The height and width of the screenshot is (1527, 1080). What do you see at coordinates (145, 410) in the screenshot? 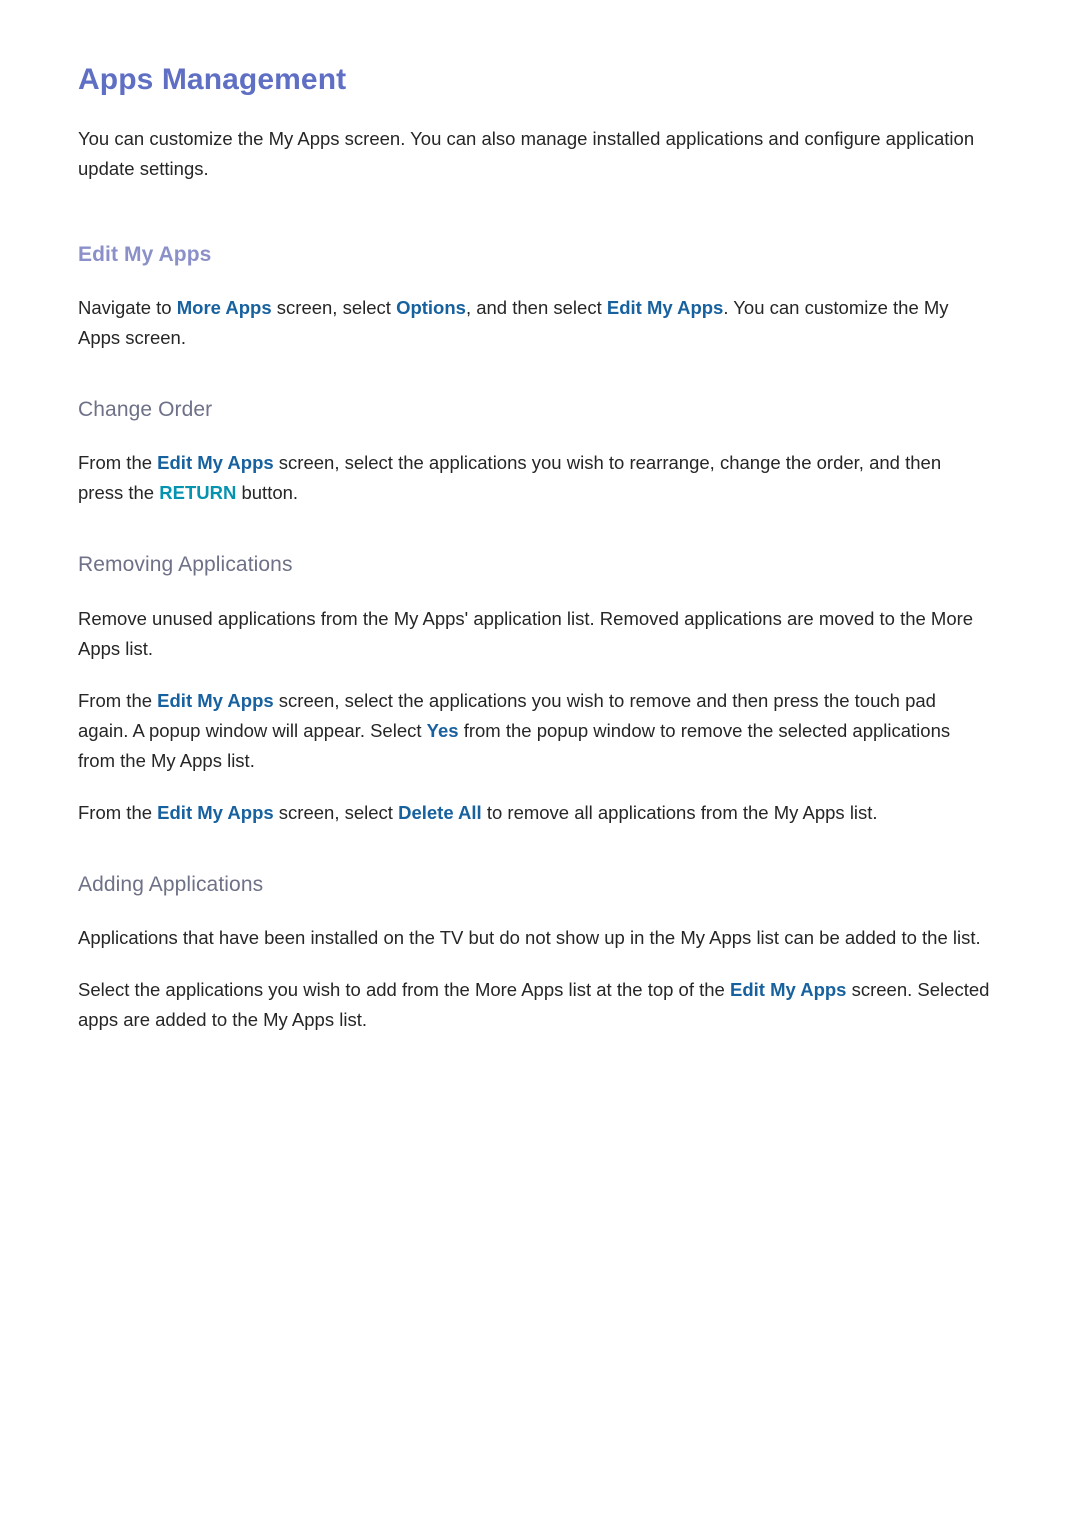
I see `heading-change-order: Change Order` at bounding box center [145, 410].